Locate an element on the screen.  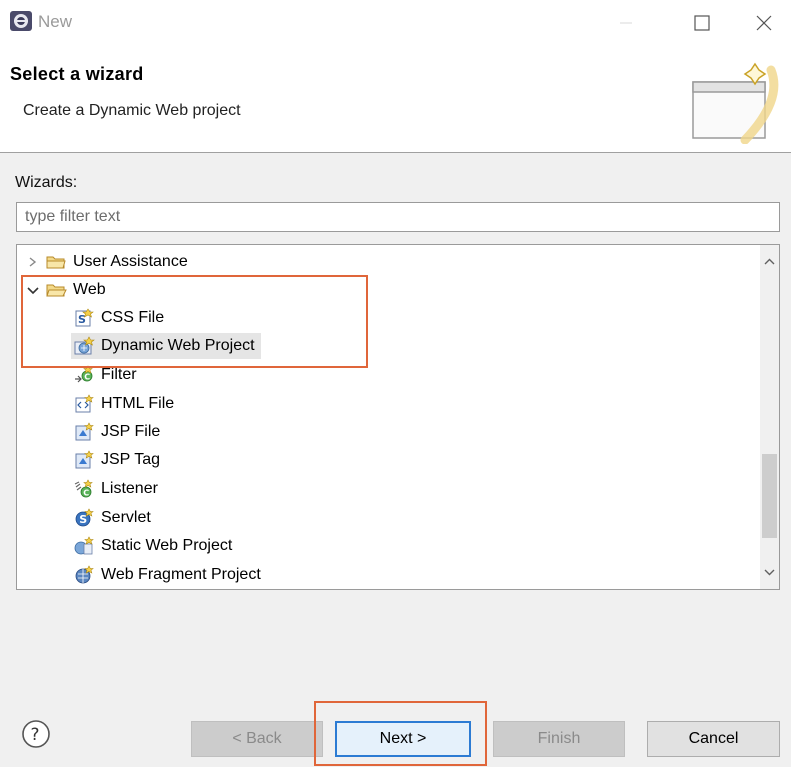
new-wizard-banner-icon is located at coordinates (733, 102).